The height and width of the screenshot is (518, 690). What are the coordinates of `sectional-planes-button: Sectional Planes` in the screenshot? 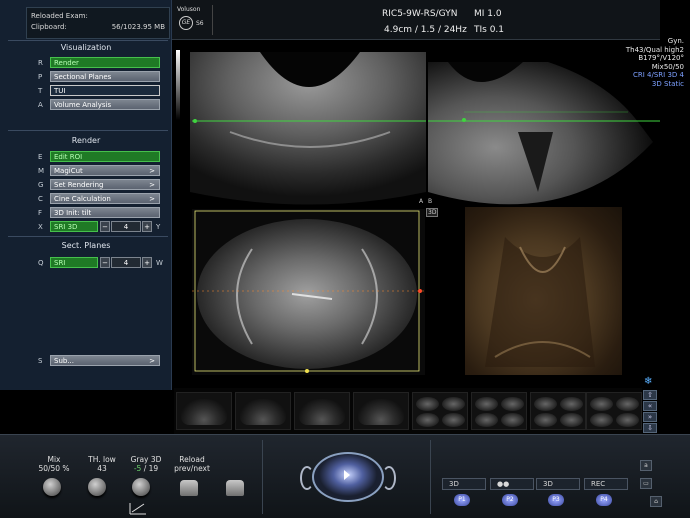 It's located at (105, 76).